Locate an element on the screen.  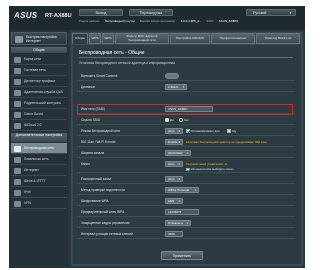
hide-ssid-yes-radio is located at coordinates (167, 120).